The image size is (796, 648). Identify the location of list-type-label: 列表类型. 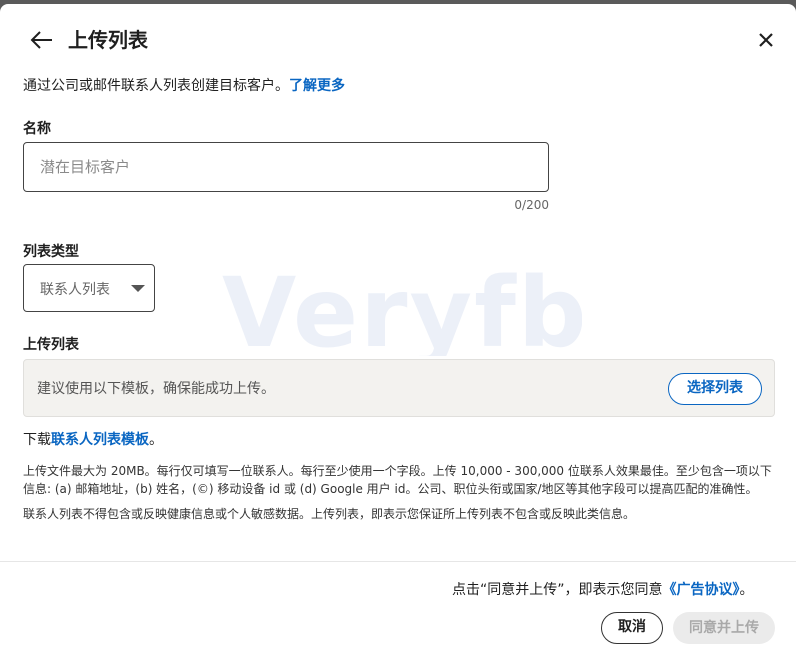
(51, 252).